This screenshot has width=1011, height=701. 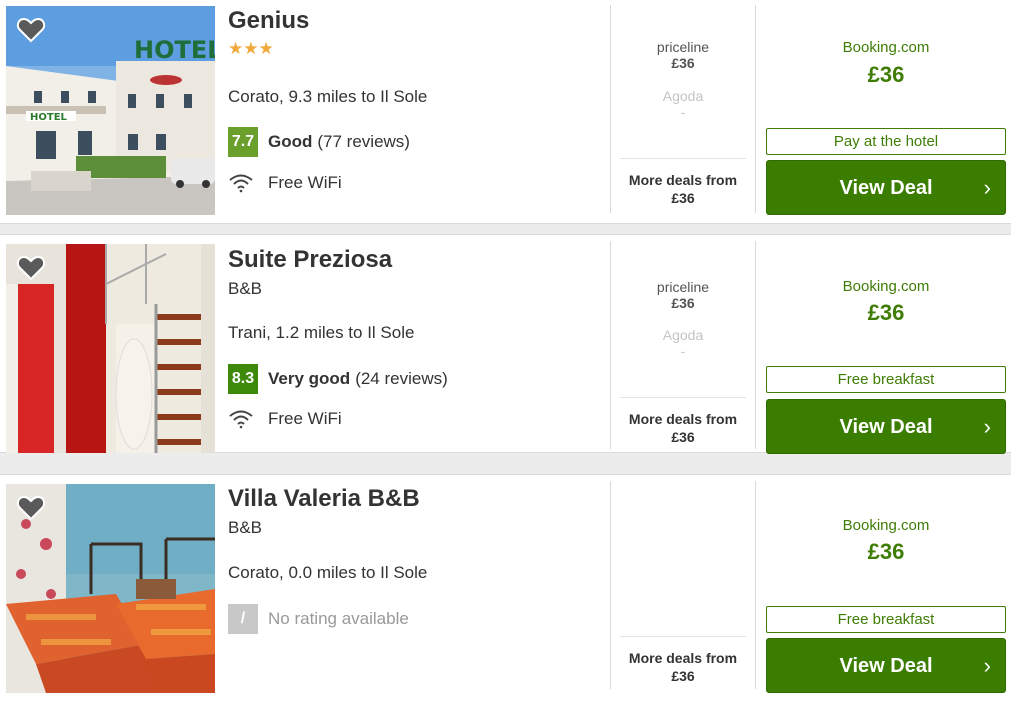 What do you see at coordinates (310, 260) in the screenshot?
I see `hotel-name: Suite Preziosa` at bounding box center [310, 260].